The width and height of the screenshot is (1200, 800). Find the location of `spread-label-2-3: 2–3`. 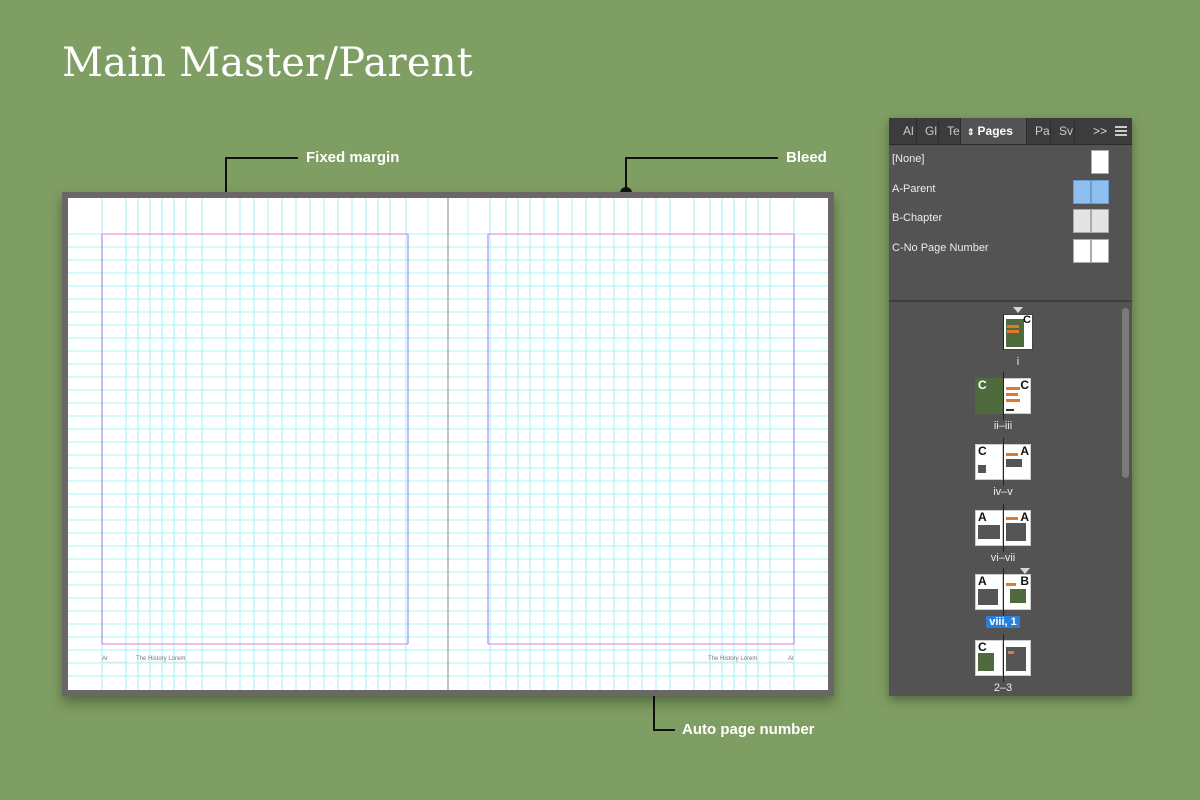

spread-label-2-3: 2–3 is located at coordinates (1003, 688).